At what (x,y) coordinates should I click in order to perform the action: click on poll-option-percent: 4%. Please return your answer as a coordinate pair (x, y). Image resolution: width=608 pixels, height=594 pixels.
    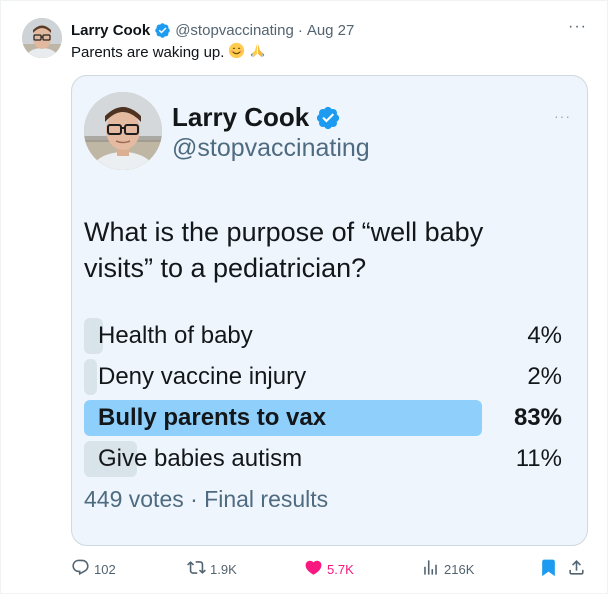
    Looking at the image, I should click on (544, 335).